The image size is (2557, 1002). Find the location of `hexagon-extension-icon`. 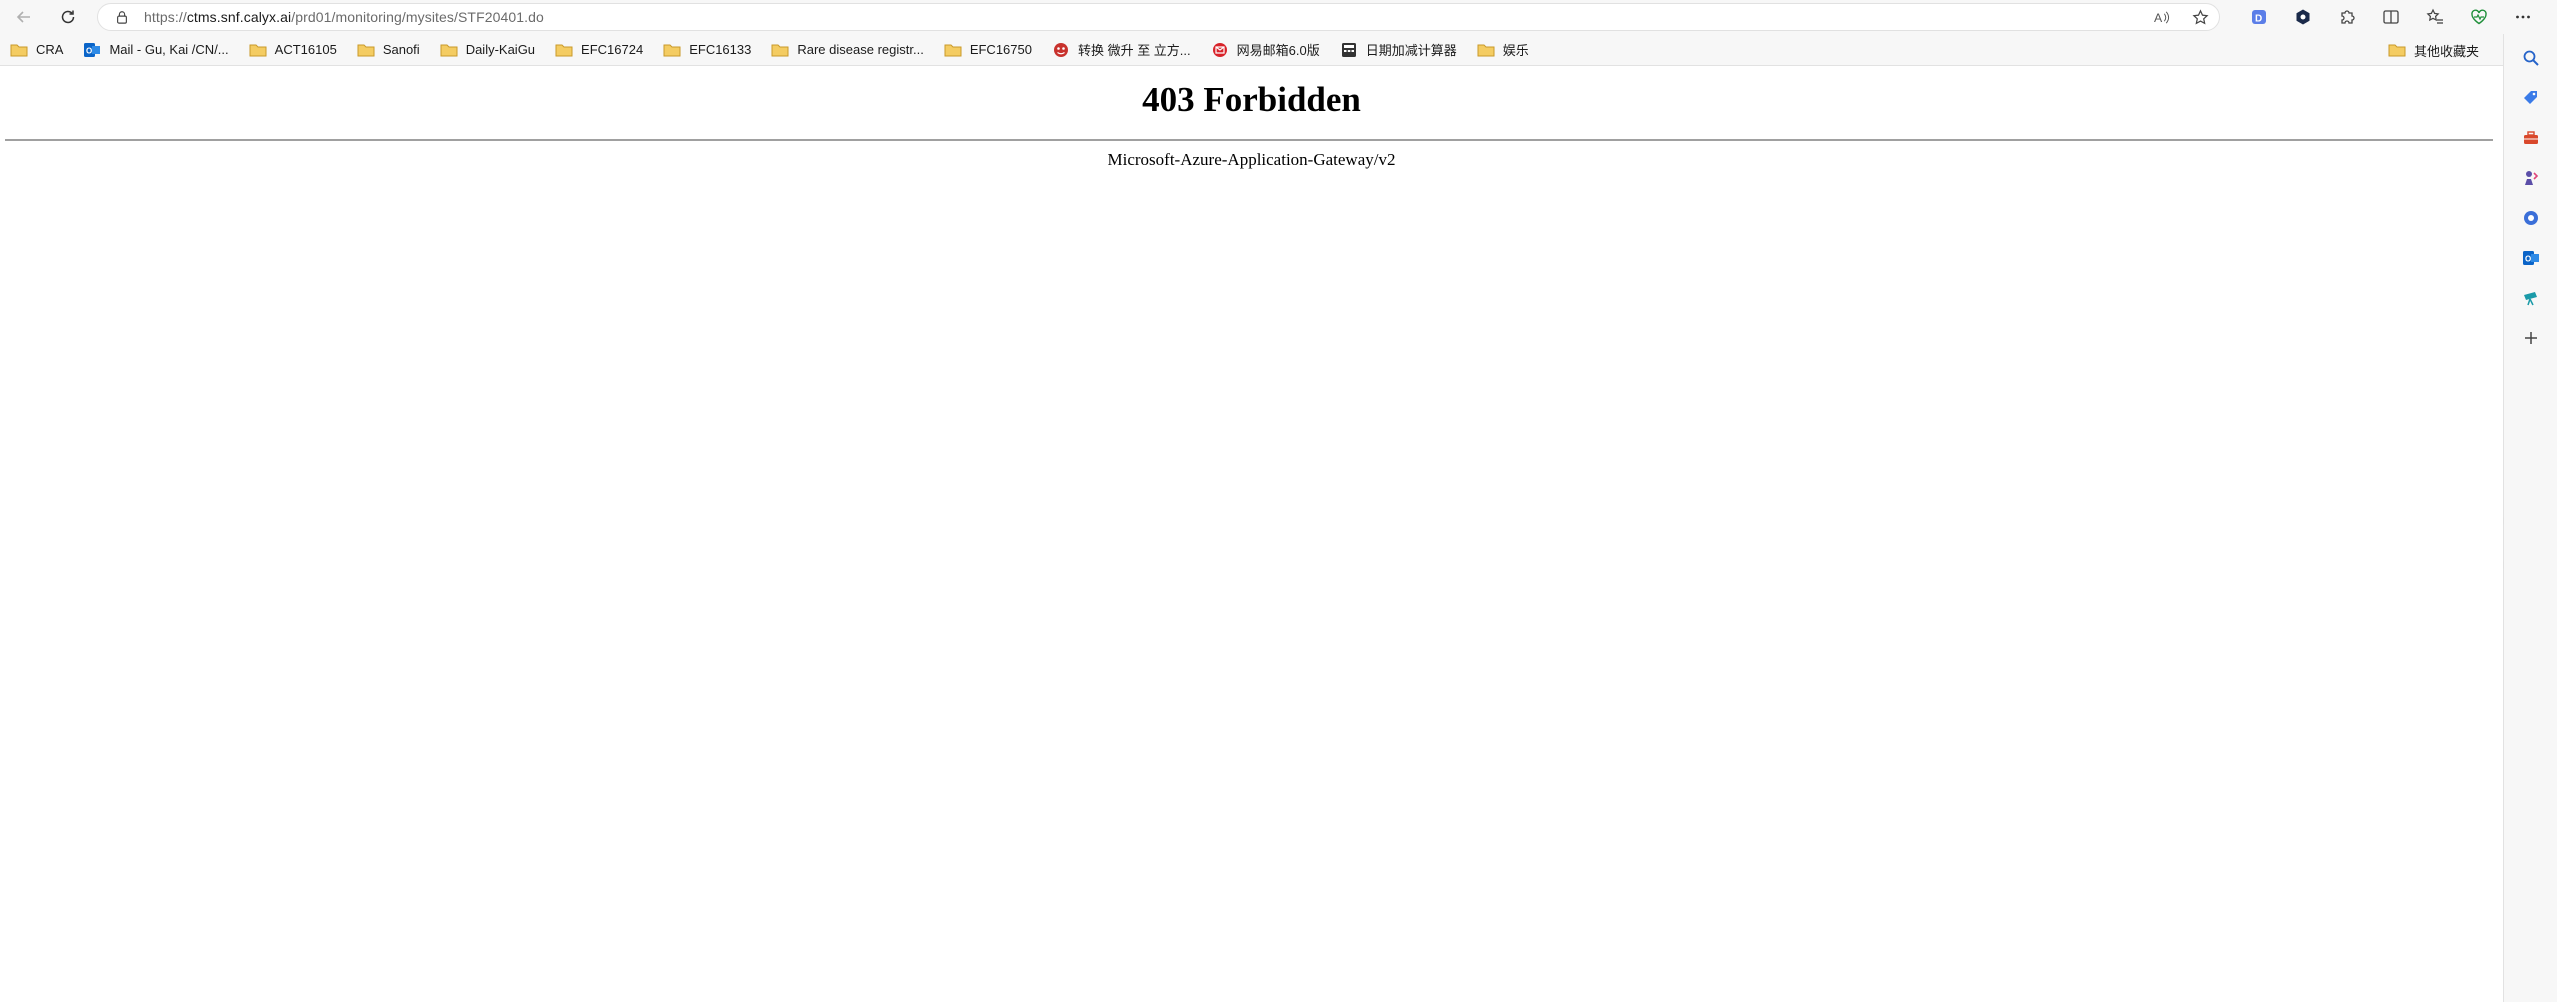

hexagon-extension-icon is located at coordinates (2303, 17).